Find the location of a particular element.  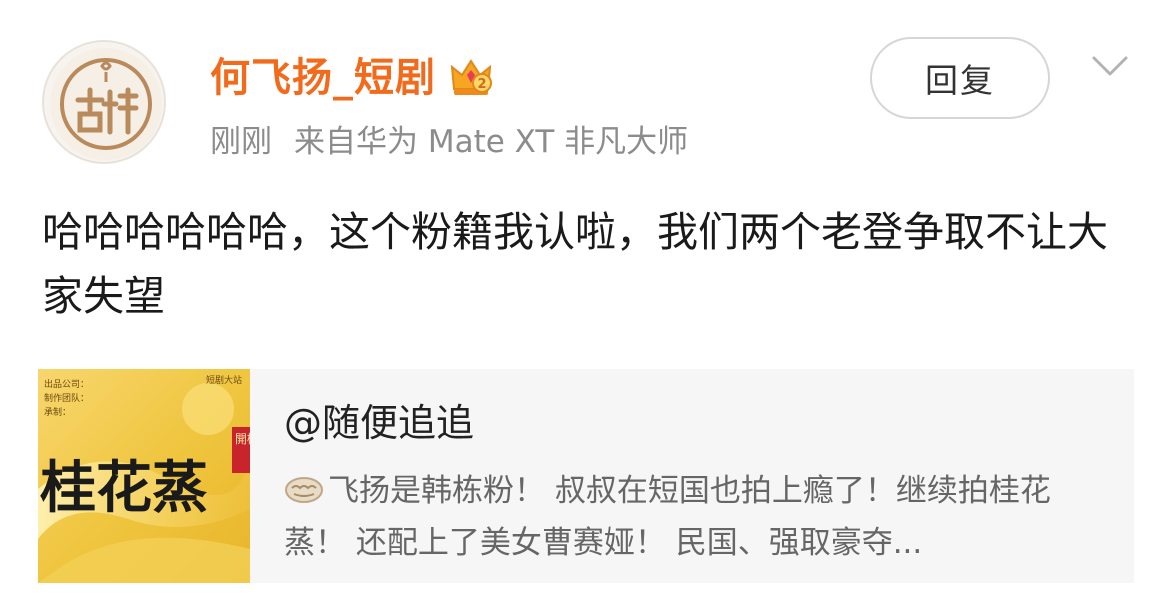

author-name: 何飞扬_短剧 is located at coordinates (323, 78).